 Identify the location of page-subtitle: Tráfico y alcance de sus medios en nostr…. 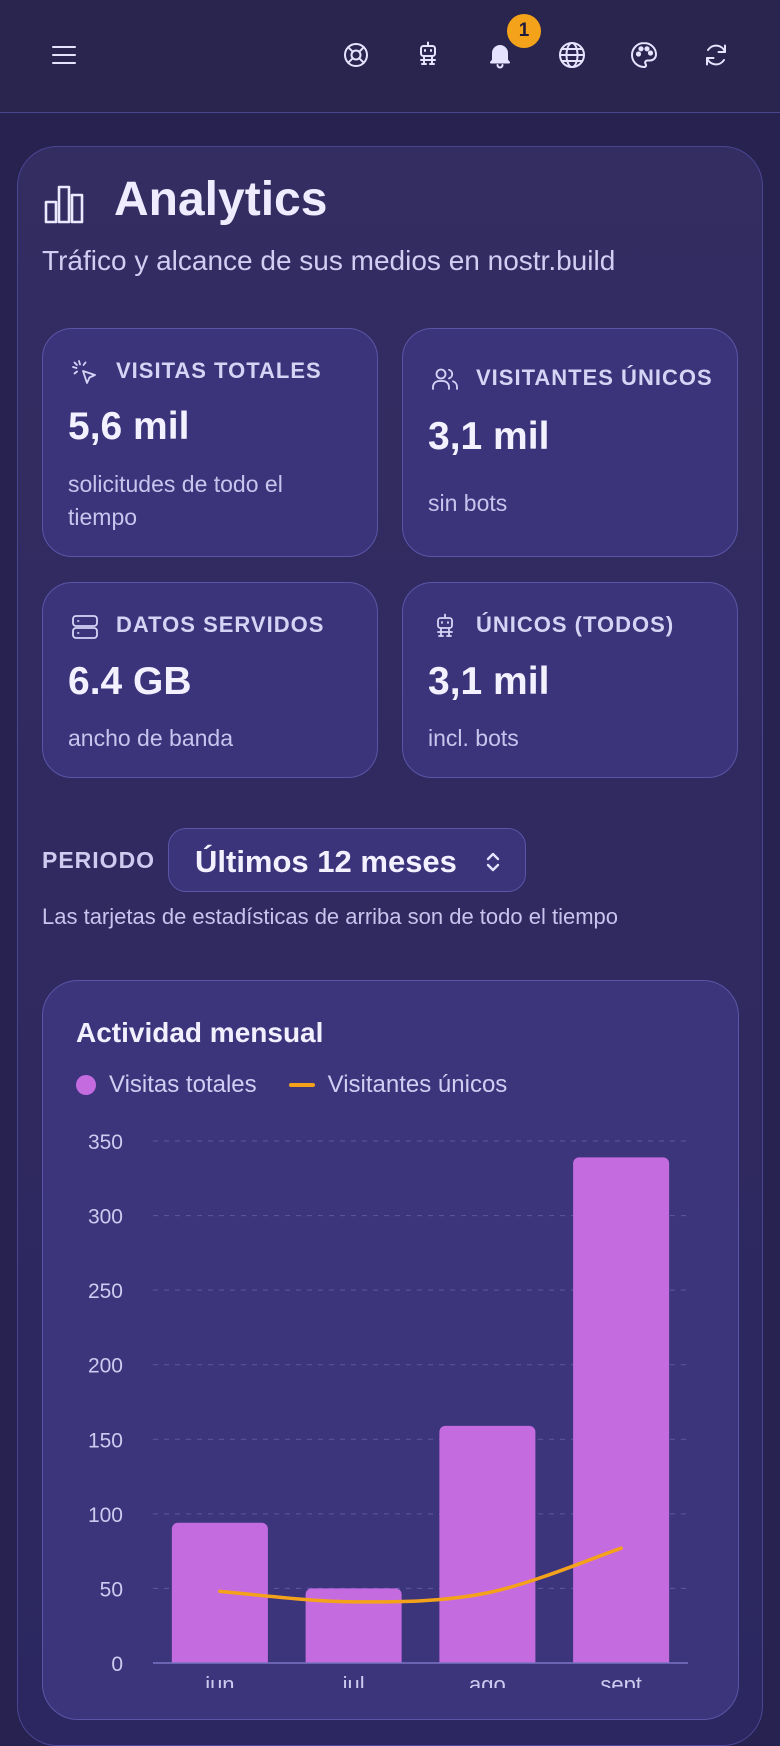
(329, 260).